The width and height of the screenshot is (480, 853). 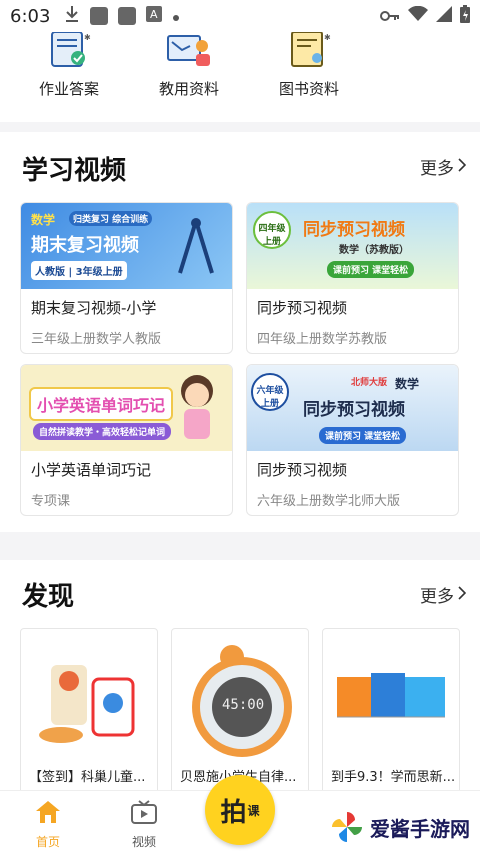 I want to click on video-title: 期末复习视频-小学, so click(x=94, y=308).